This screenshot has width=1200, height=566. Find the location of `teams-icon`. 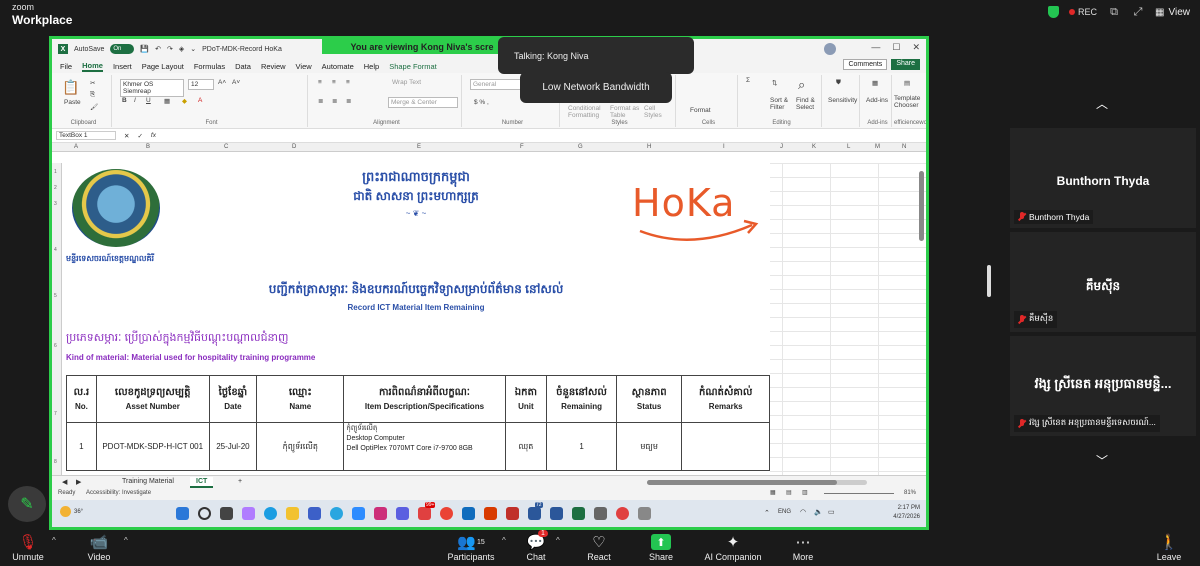

teams-icon is located at coordinates (314, 513).